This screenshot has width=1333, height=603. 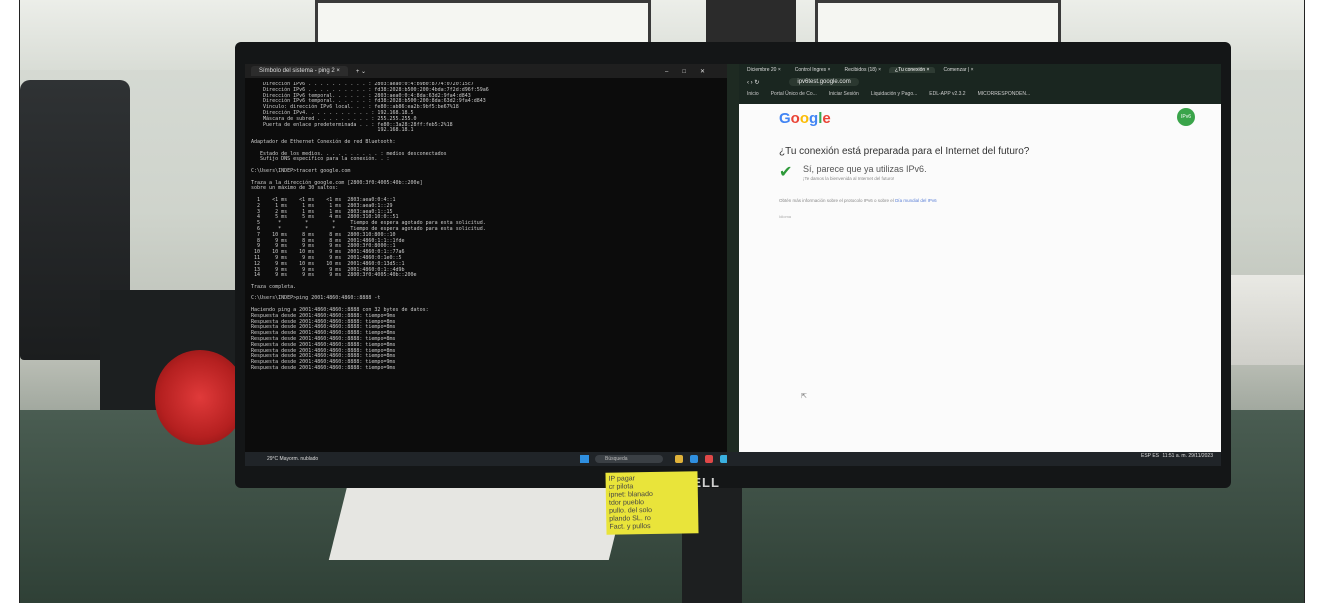 I want to click on browser-sidebar, so click(x=733, y=258).